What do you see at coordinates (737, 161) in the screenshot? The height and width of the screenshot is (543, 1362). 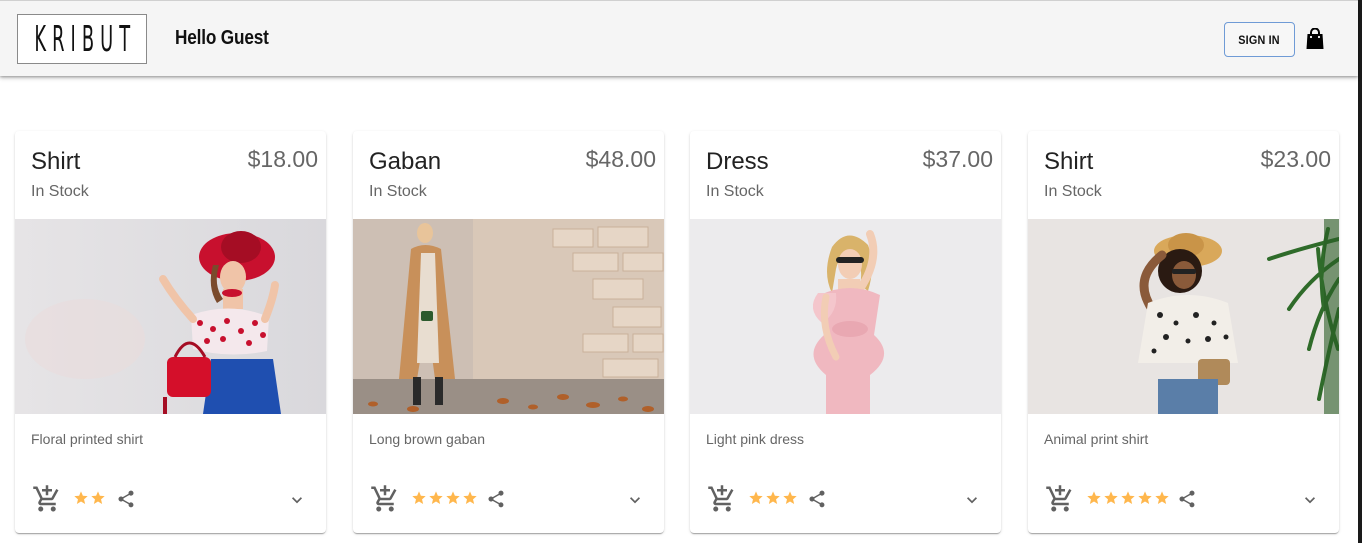 I see `product-title: Dress` at bounding box center [737, 161].